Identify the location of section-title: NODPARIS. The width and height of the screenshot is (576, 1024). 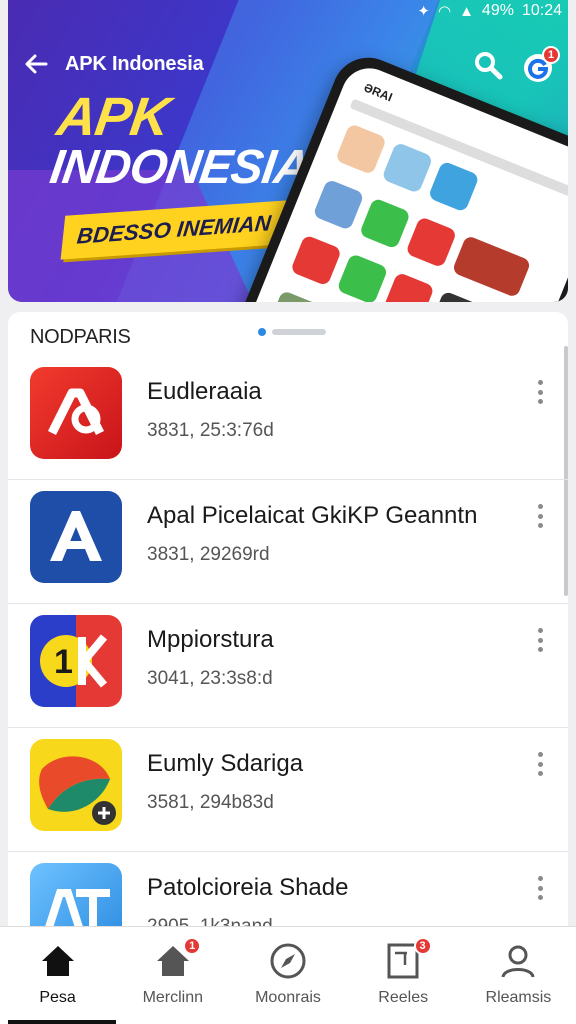
(80, 337).